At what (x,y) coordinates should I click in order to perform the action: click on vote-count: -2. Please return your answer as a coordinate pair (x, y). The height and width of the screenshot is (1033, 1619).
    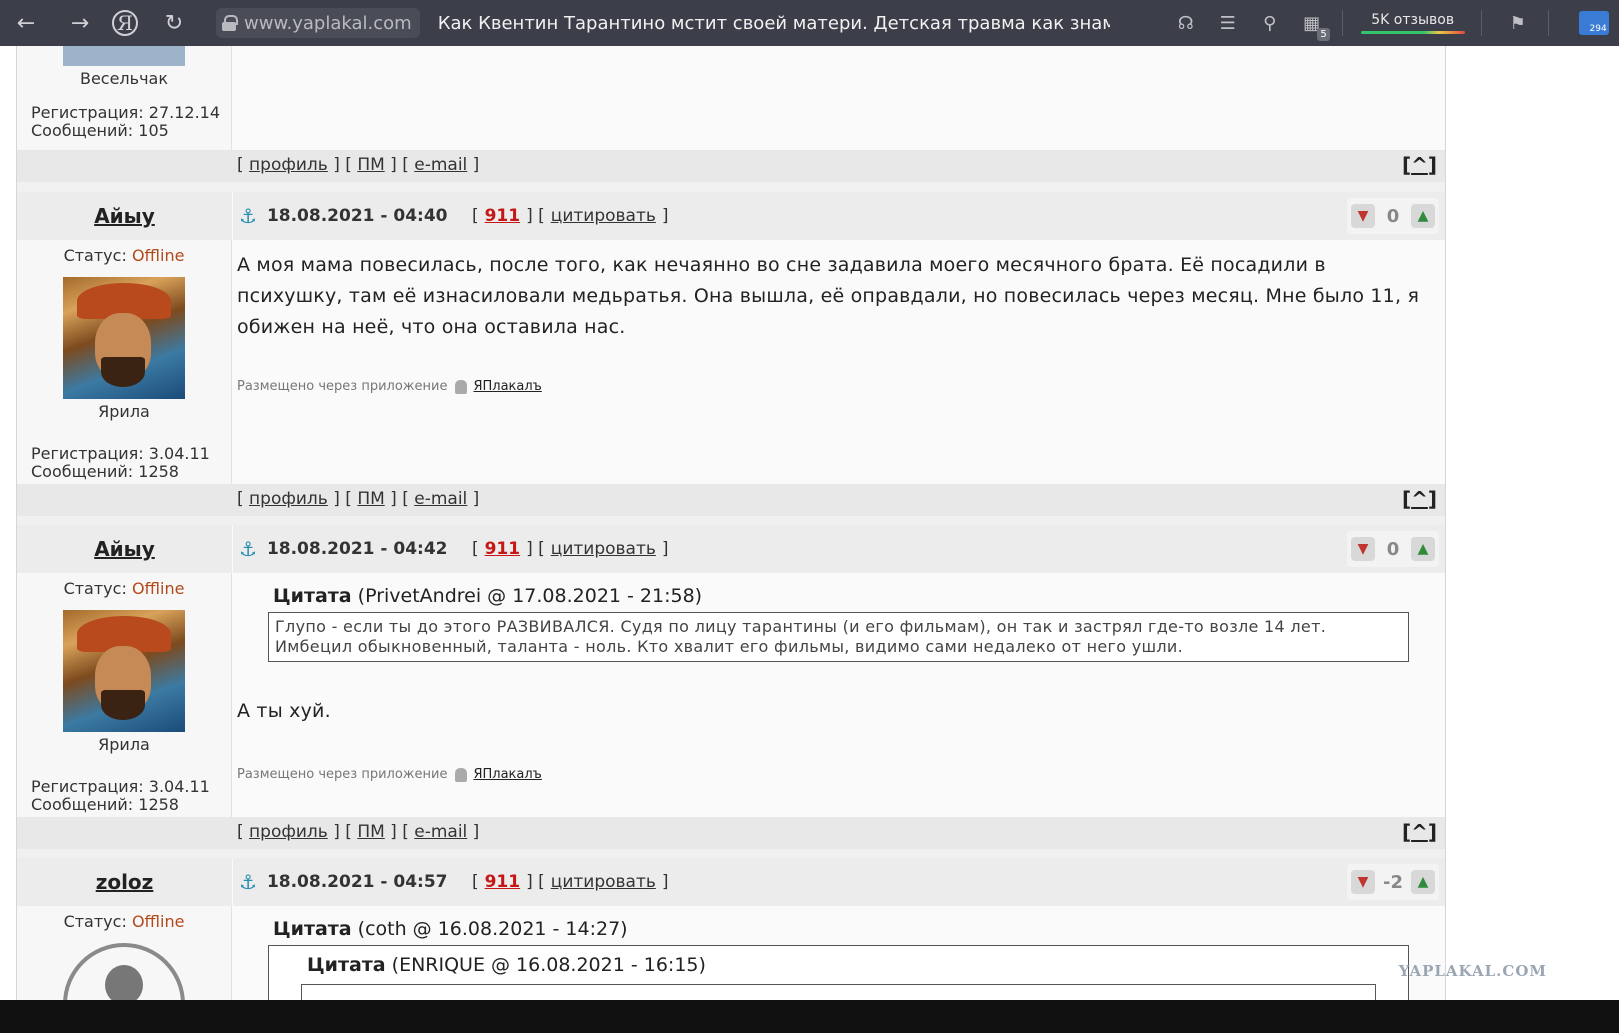
    Looking at the image, I should click on (1393, 882).